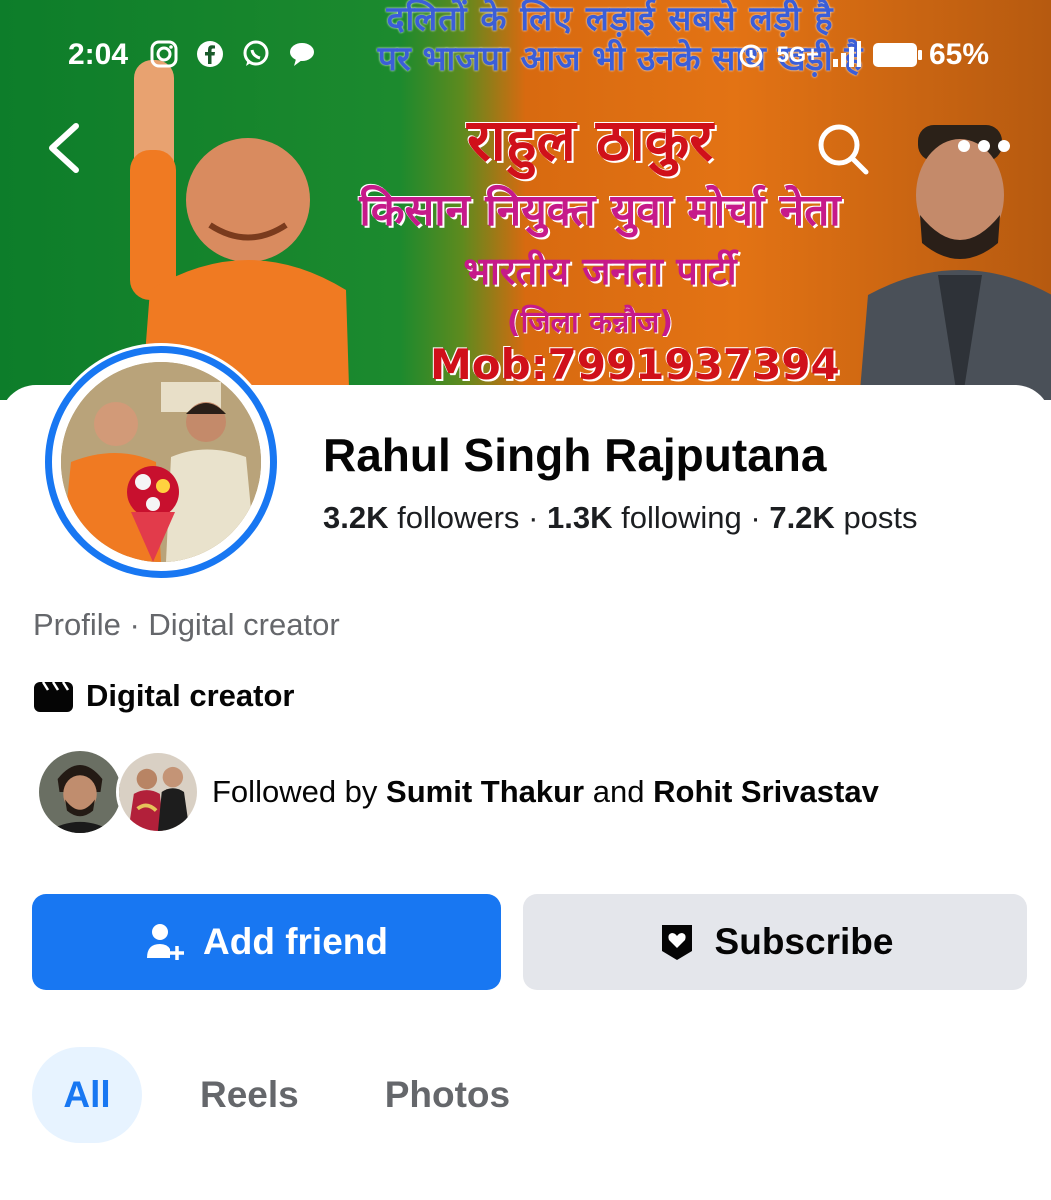 This screenshot has height=1200, width=1051. What do you see at coordinates (256, 53) in the screenshot?
I see `whatsapp-icon` at bounding box center [256, 53].